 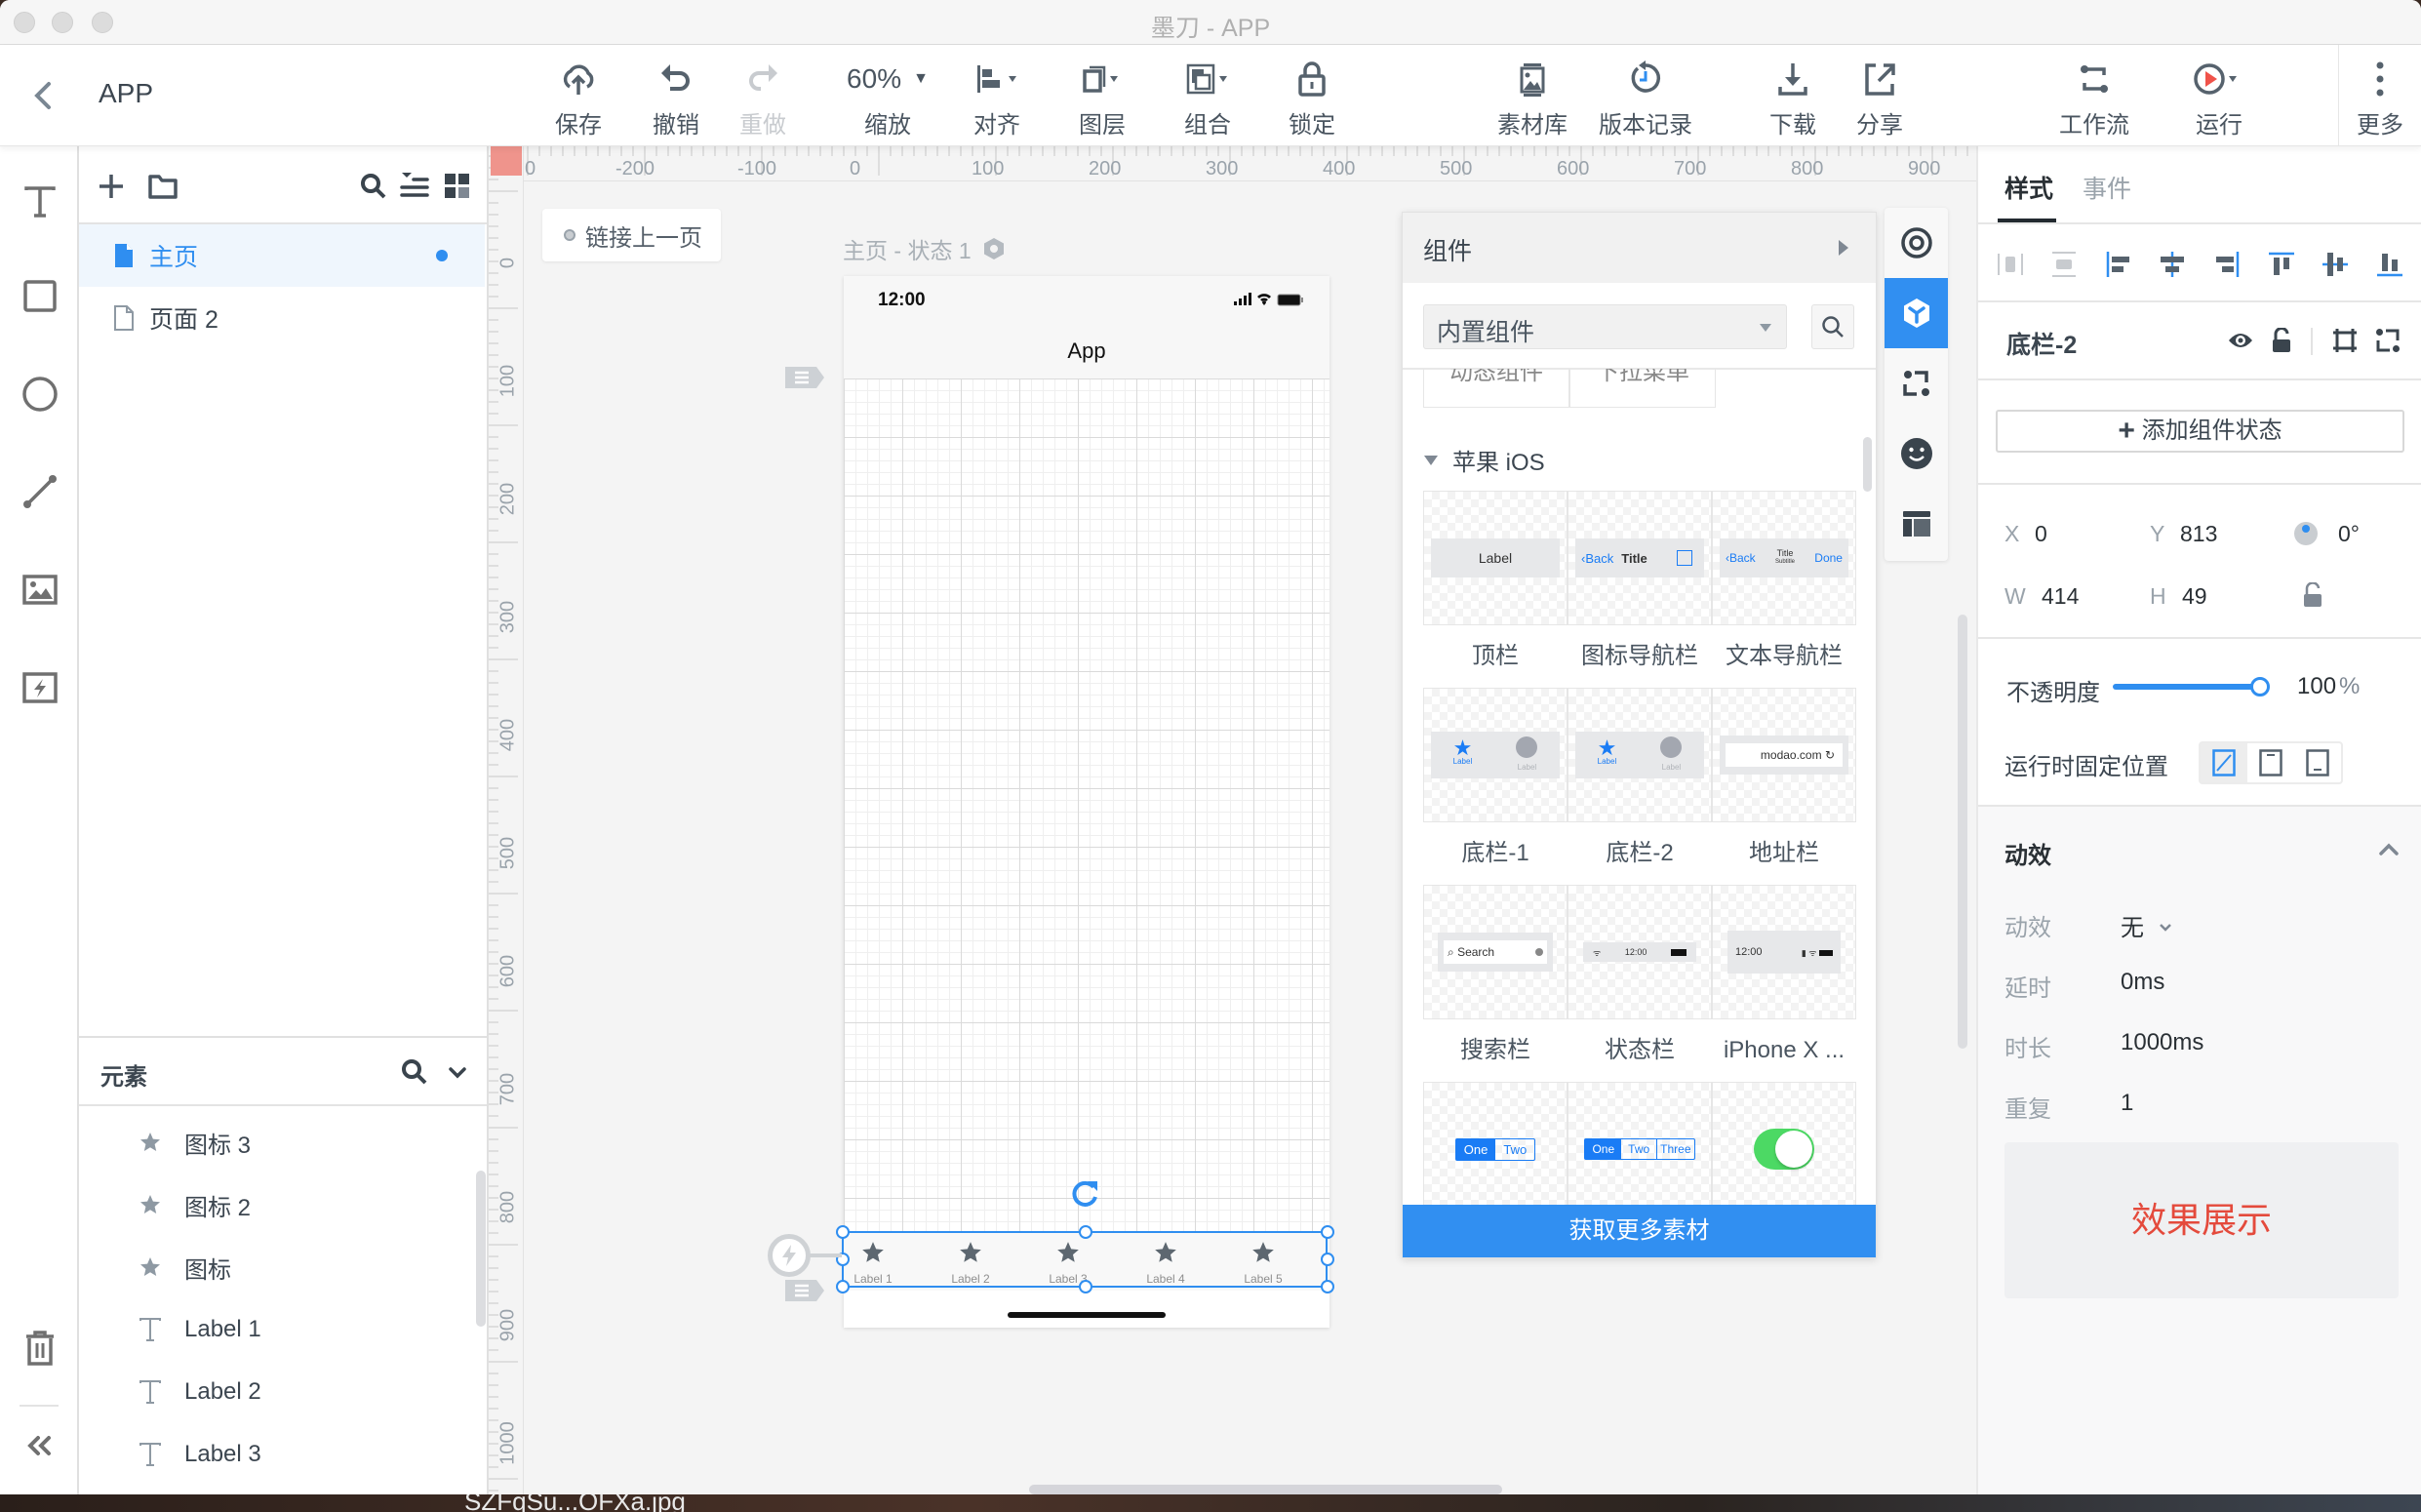 I want to click on tile-dropdown-menu: 下拉菜单, so click(x=1642, y=388).